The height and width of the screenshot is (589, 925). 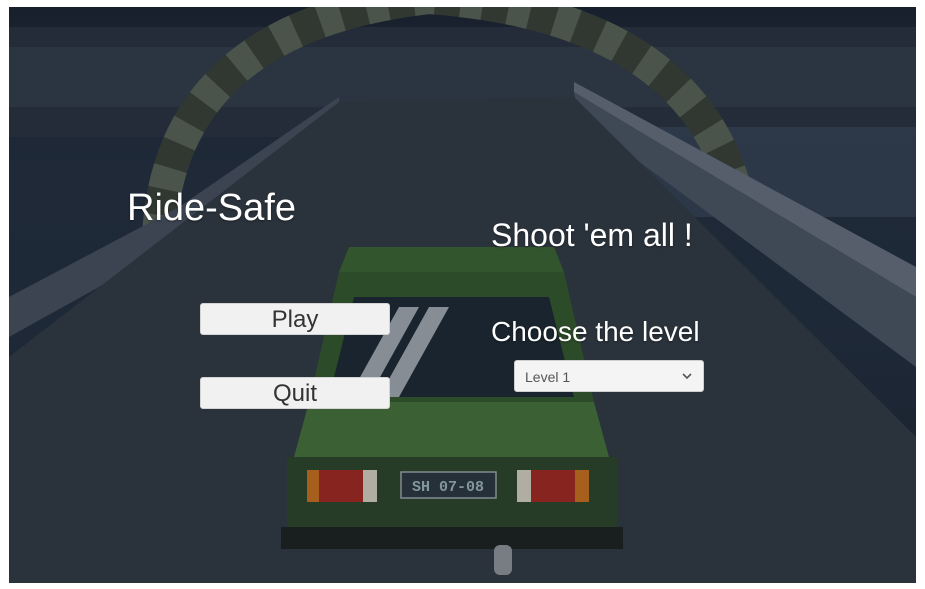 I want to click on chevron-down-icon, so click(x=687, y=376).